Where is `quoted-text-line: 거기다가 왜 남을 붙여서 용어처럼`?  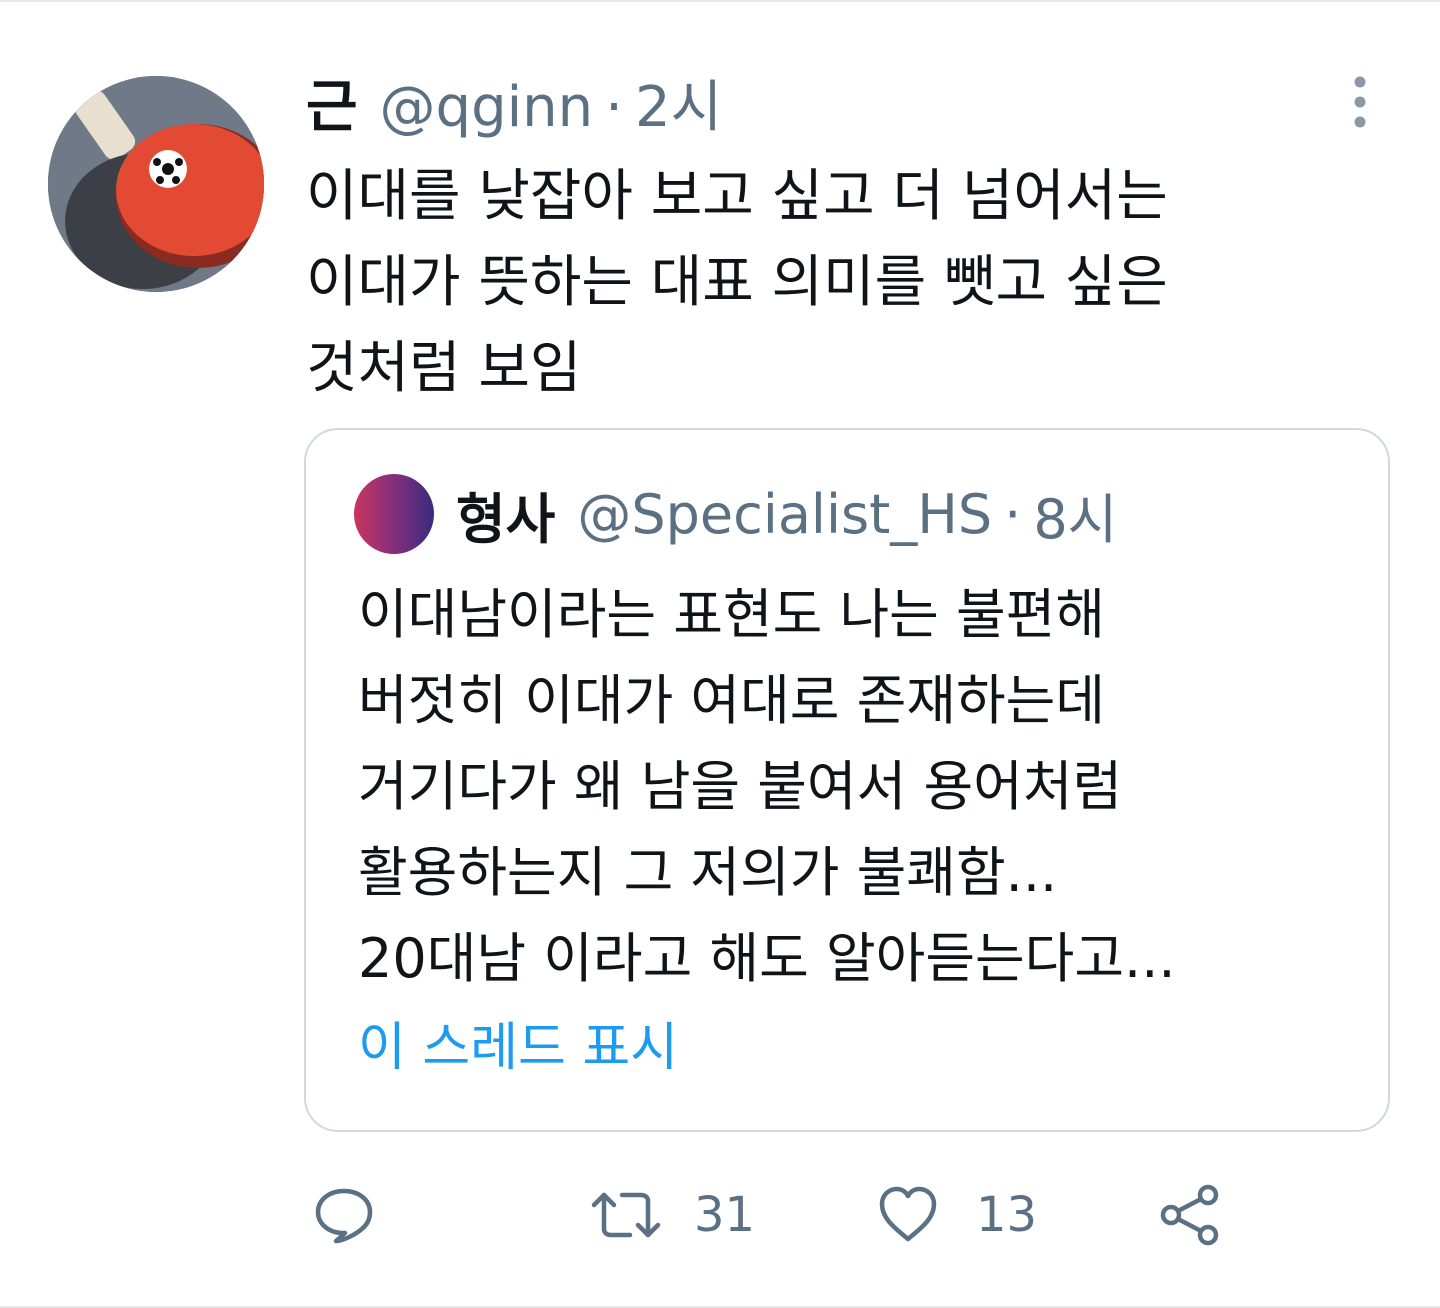
quoted-text-line: 거기다가 왜 남을 붙여서 용어처럼 is located at coordinates (740, 786).